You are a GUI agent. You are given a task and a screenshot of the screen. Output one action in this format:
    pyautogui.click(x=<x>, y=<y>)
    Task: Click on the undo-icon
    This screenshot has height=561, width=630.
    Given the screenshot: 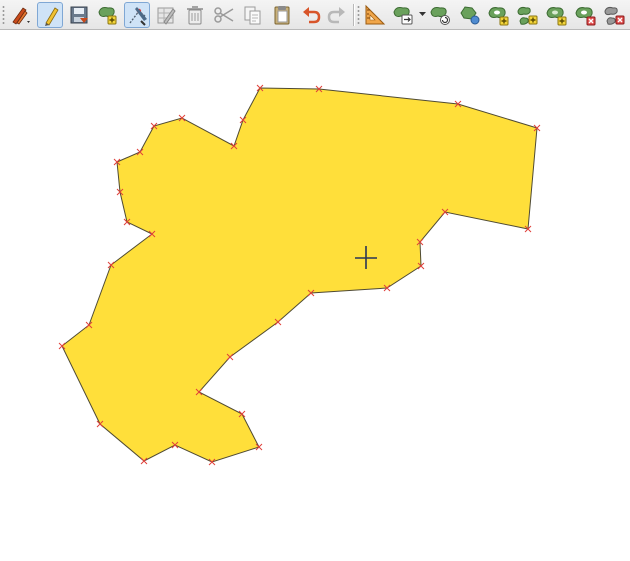 What is the action you would take?
    pyautogui.click(x=312, y=15)
    